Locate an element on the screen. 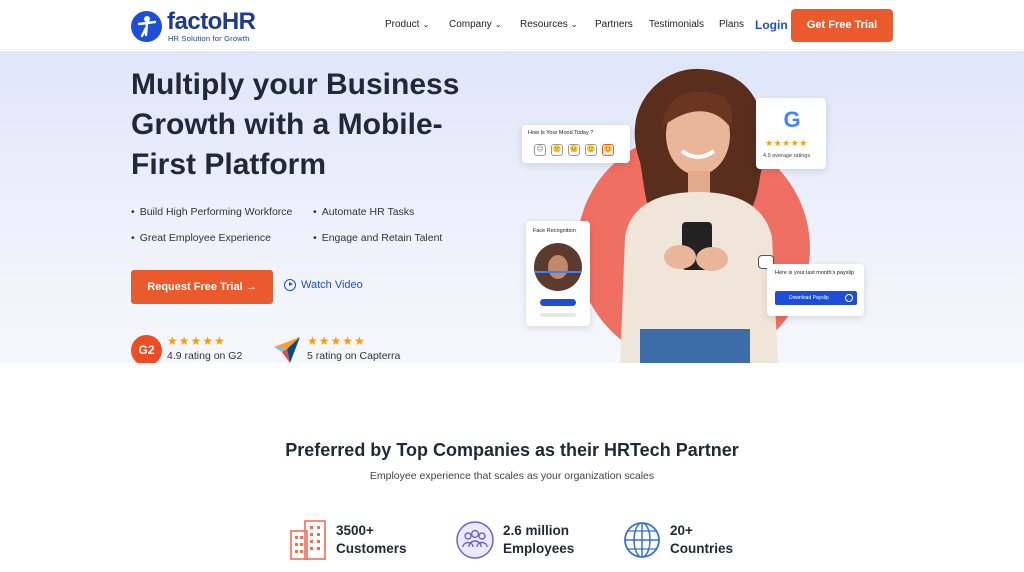  face-recognition-card: Face Recognition is located at coordinates (558, 273).